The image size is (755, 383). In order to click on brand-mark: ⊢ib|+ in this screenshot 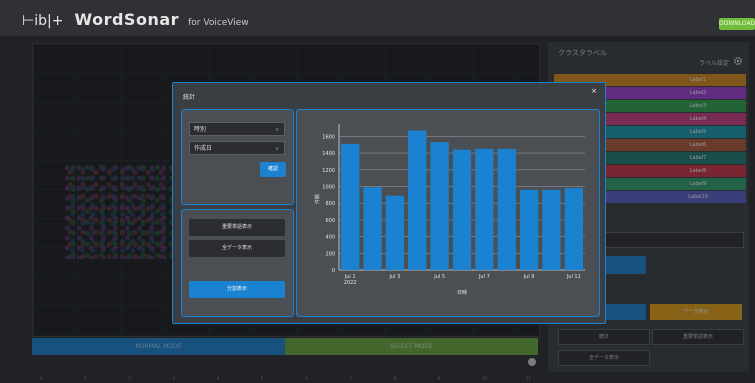, I will do `click(43, 21)`.